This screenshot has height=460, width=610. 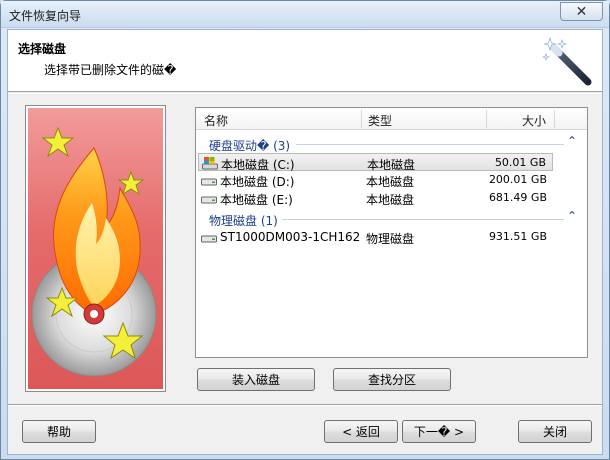 I want to click on disk-name: 本地磁盘 (E:), so click(x=256, y=200).